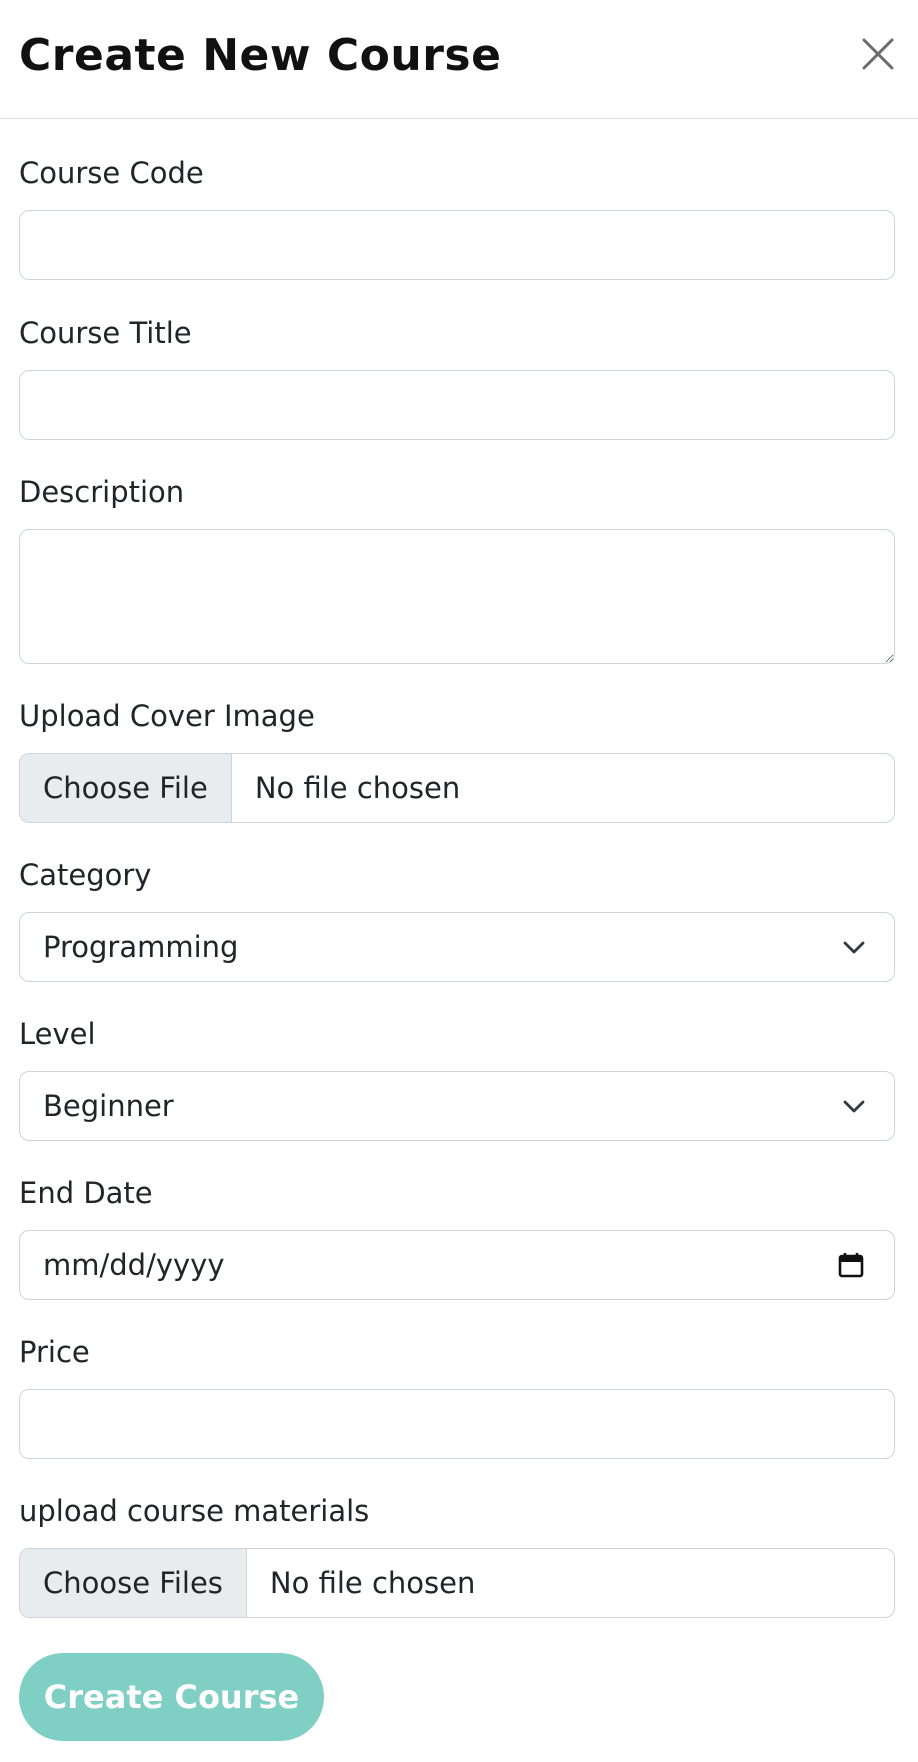  Describe the element at coordinates (111, 173) in the screenshot. I see `course-code-label: Course Code` at that location.